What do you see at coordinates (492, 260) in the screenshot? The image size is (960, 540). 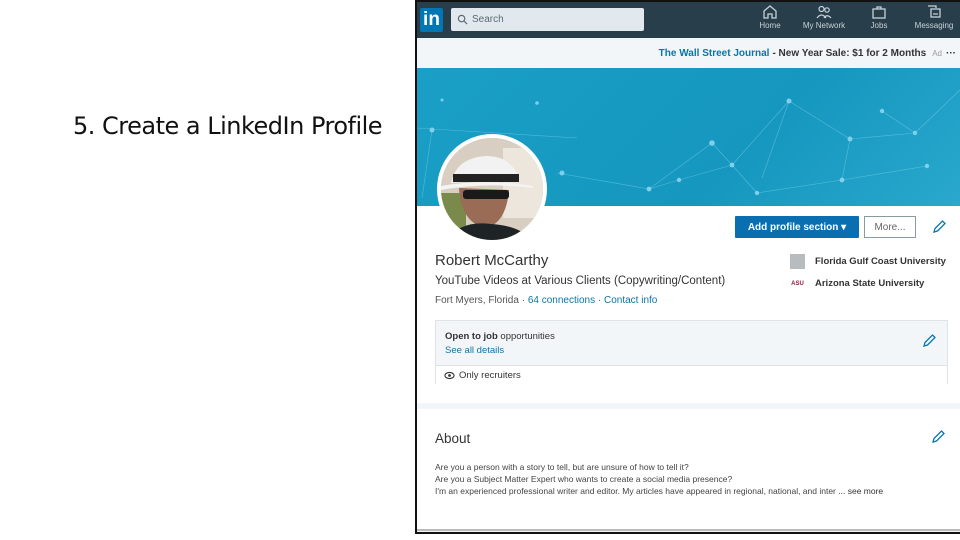 I see `profile-name: Robert McCarthy` at bounding box center [492, 260].